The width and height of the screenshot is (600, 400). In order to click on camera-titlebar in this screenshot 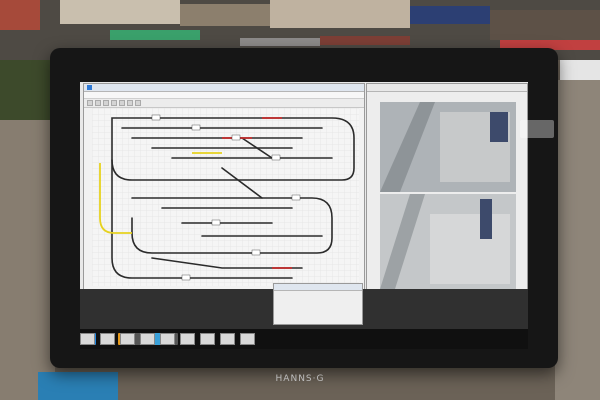, I will do `click(447, 88)`.